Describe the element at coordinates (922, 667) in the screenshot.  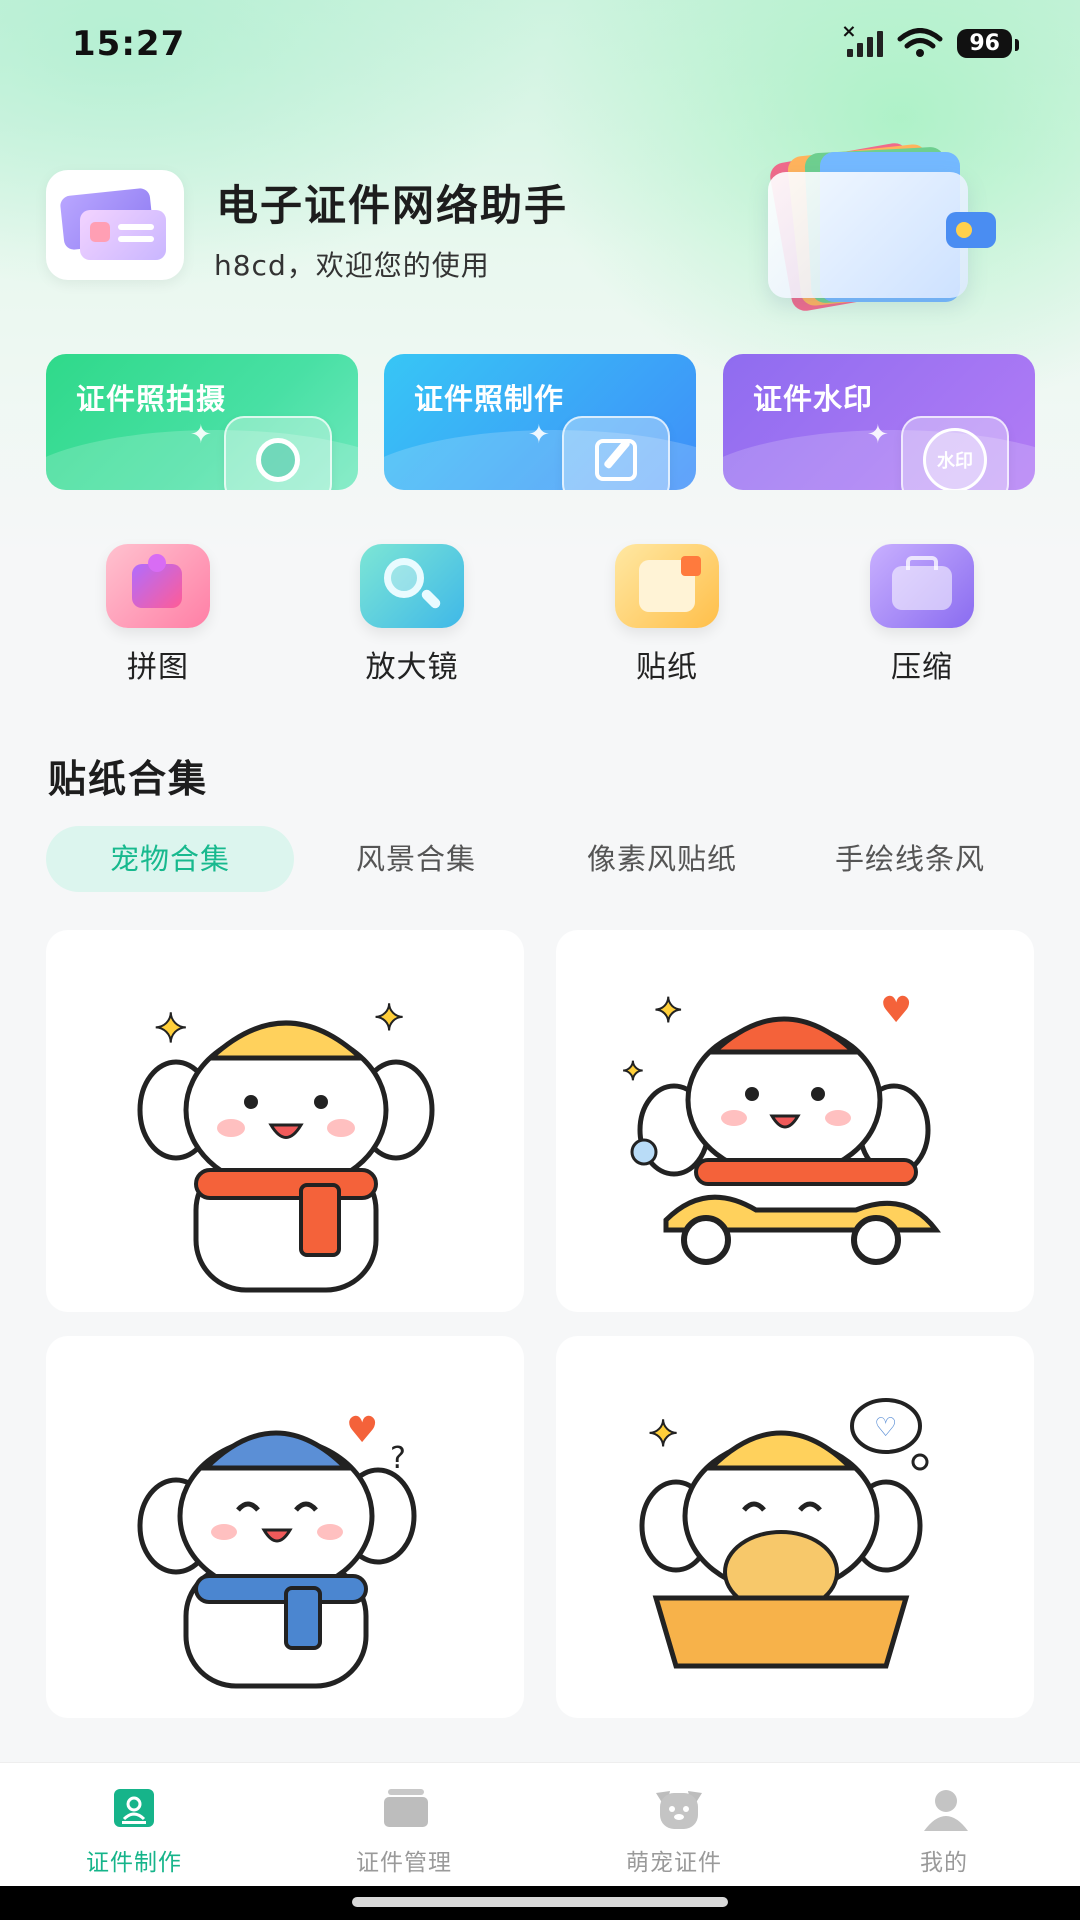
I see `tool-compress-label: 压缩` at that location.